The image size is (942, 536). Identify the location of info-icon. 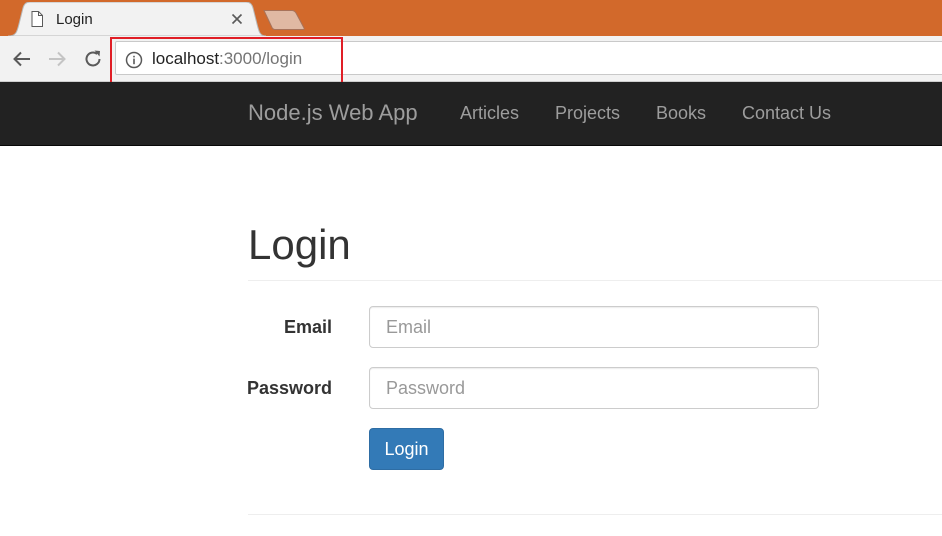
(134, 60).